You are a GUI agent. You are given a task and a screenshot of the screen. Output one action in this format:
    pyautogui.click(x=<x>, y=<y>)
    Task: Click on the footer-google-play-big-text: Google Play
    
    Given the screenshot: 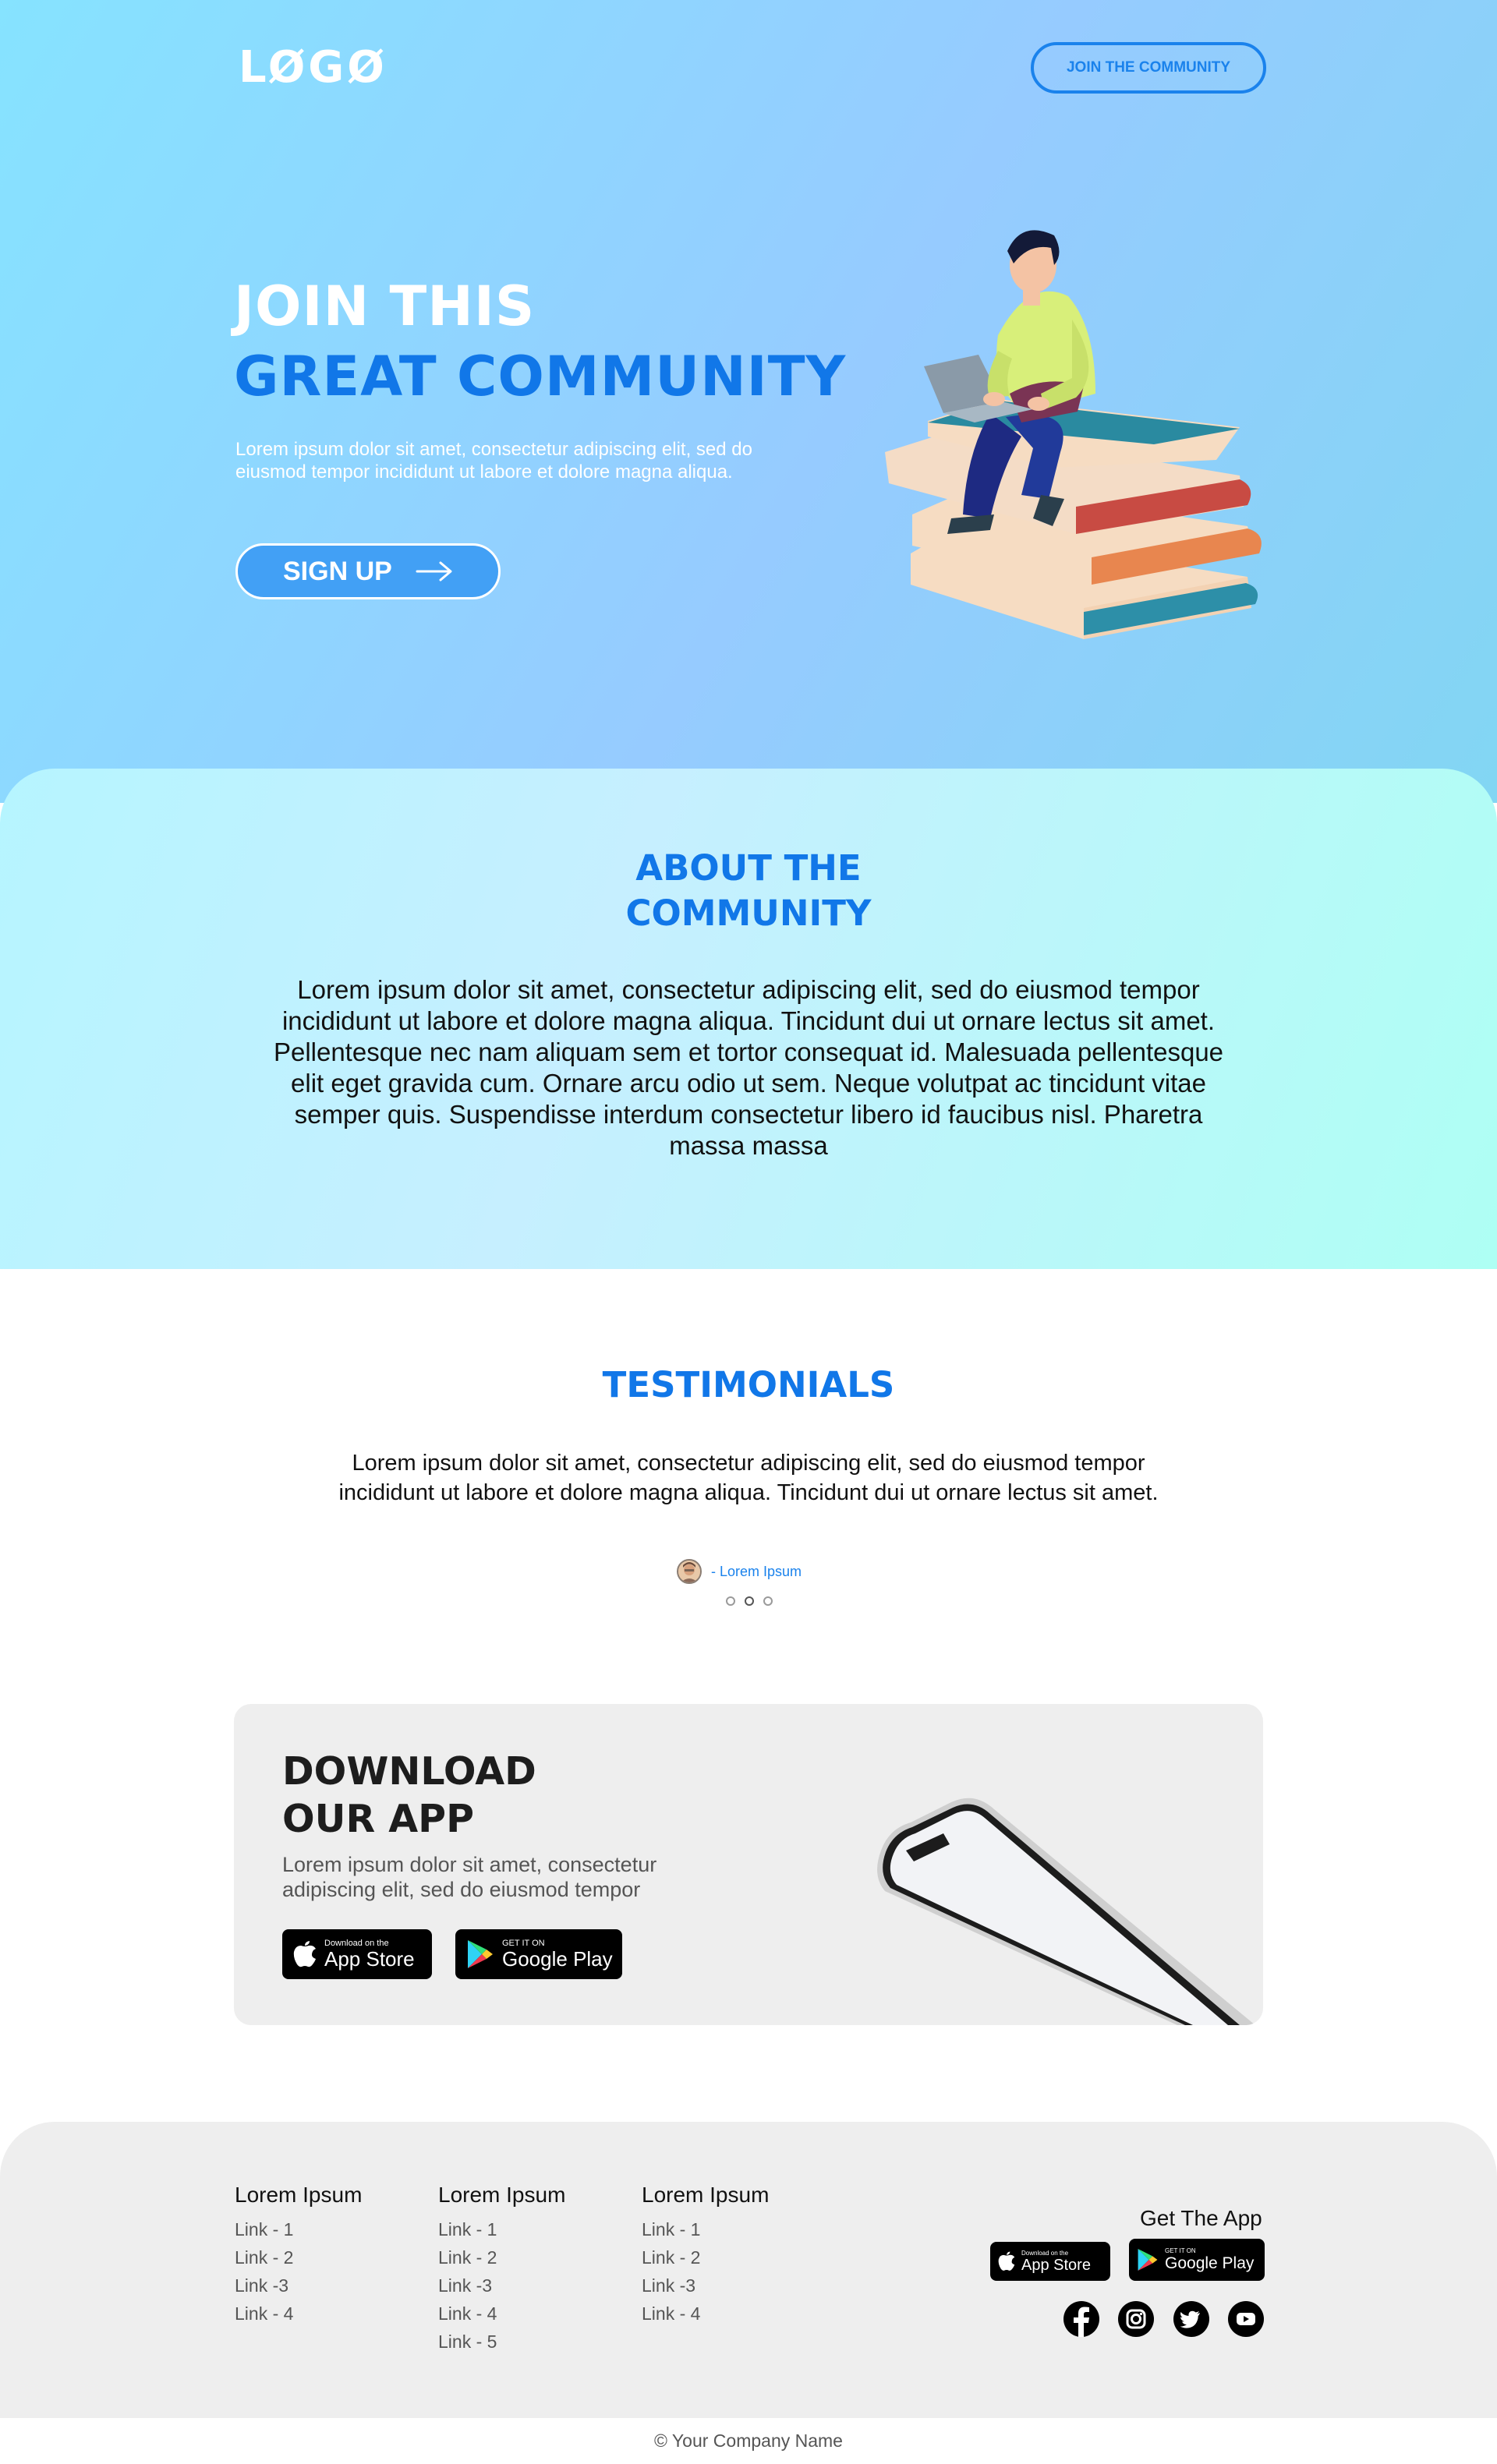 What is the action you would take?
    pyautogui.click(x=1210, y=2263)
    